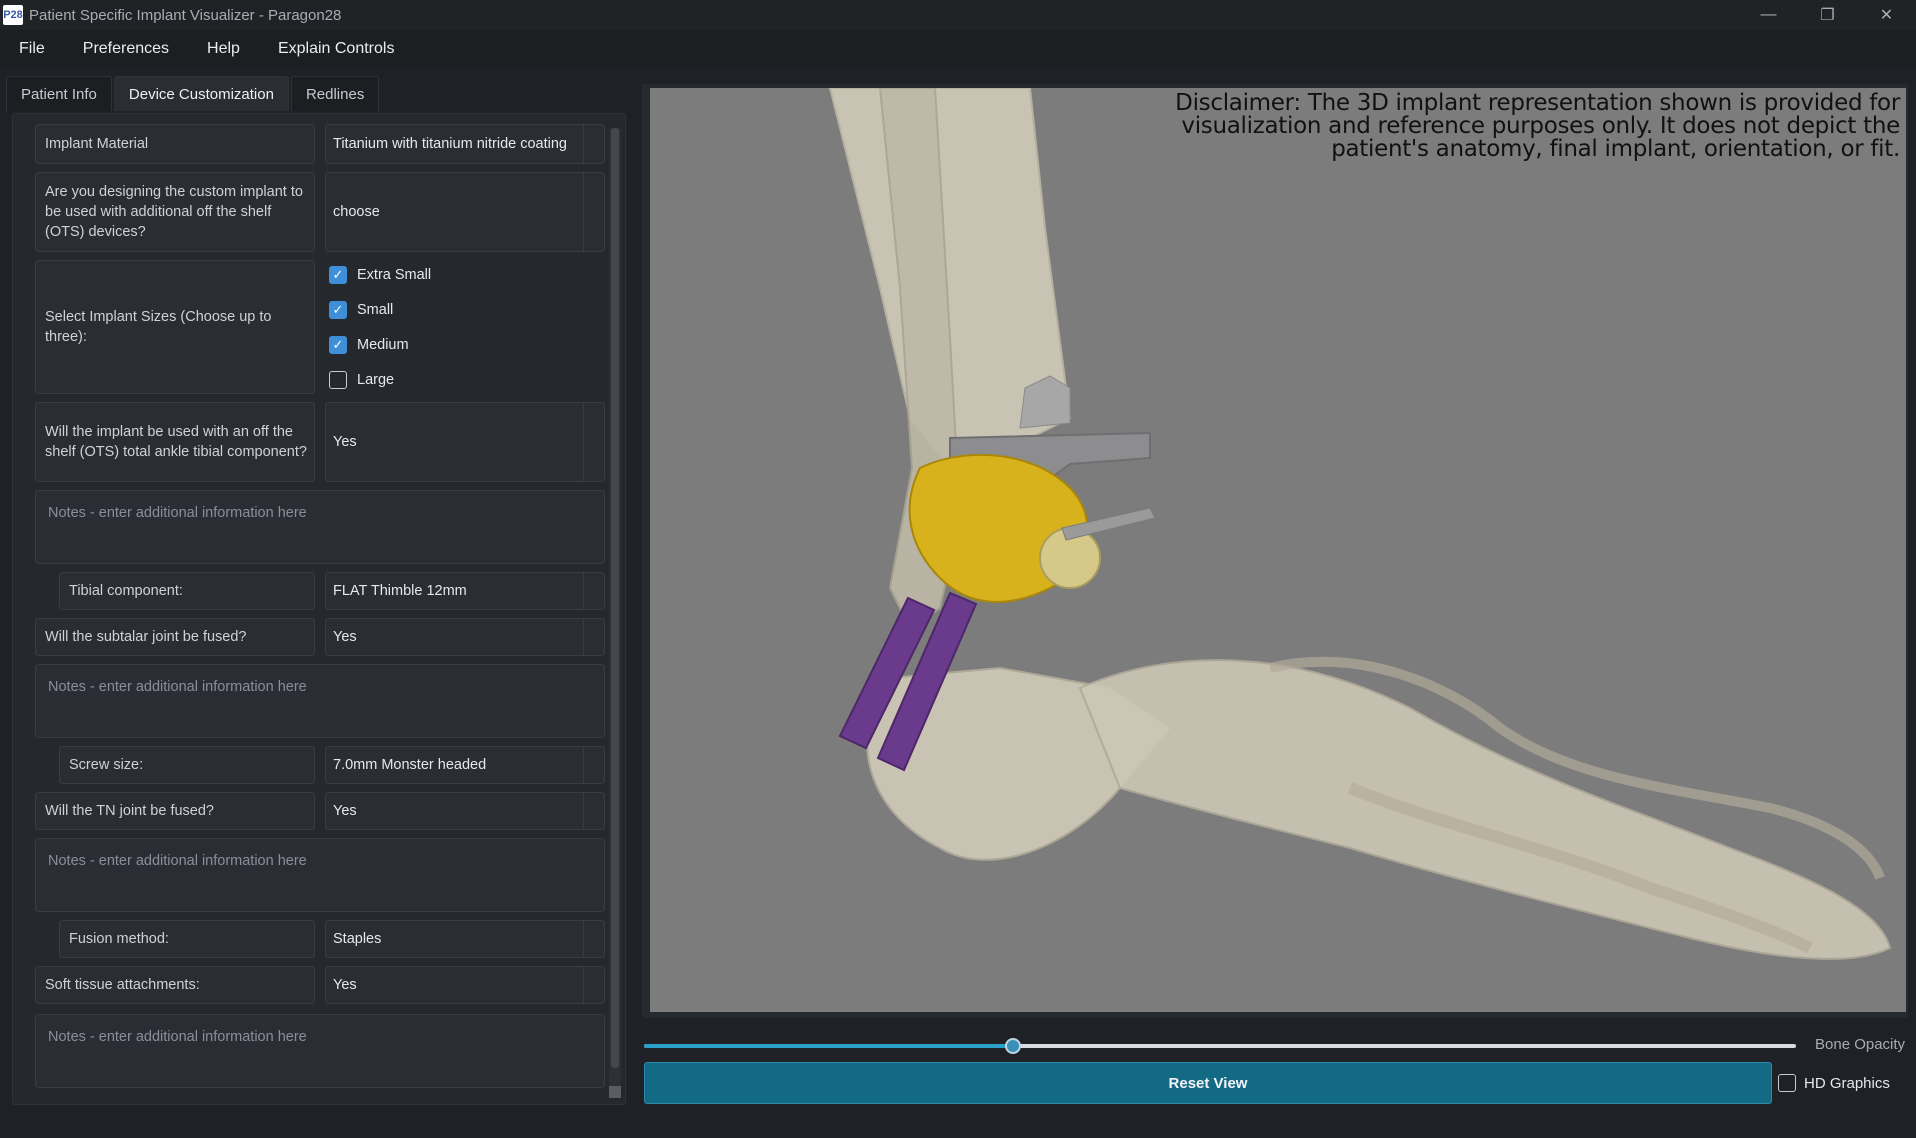 The image size is (1916, 1138). What do you see at coordinates (175, 985) in the screenshot?
I see `soft-tissue-label: Soft tissue attachments:` at bounding box center [175, 985].